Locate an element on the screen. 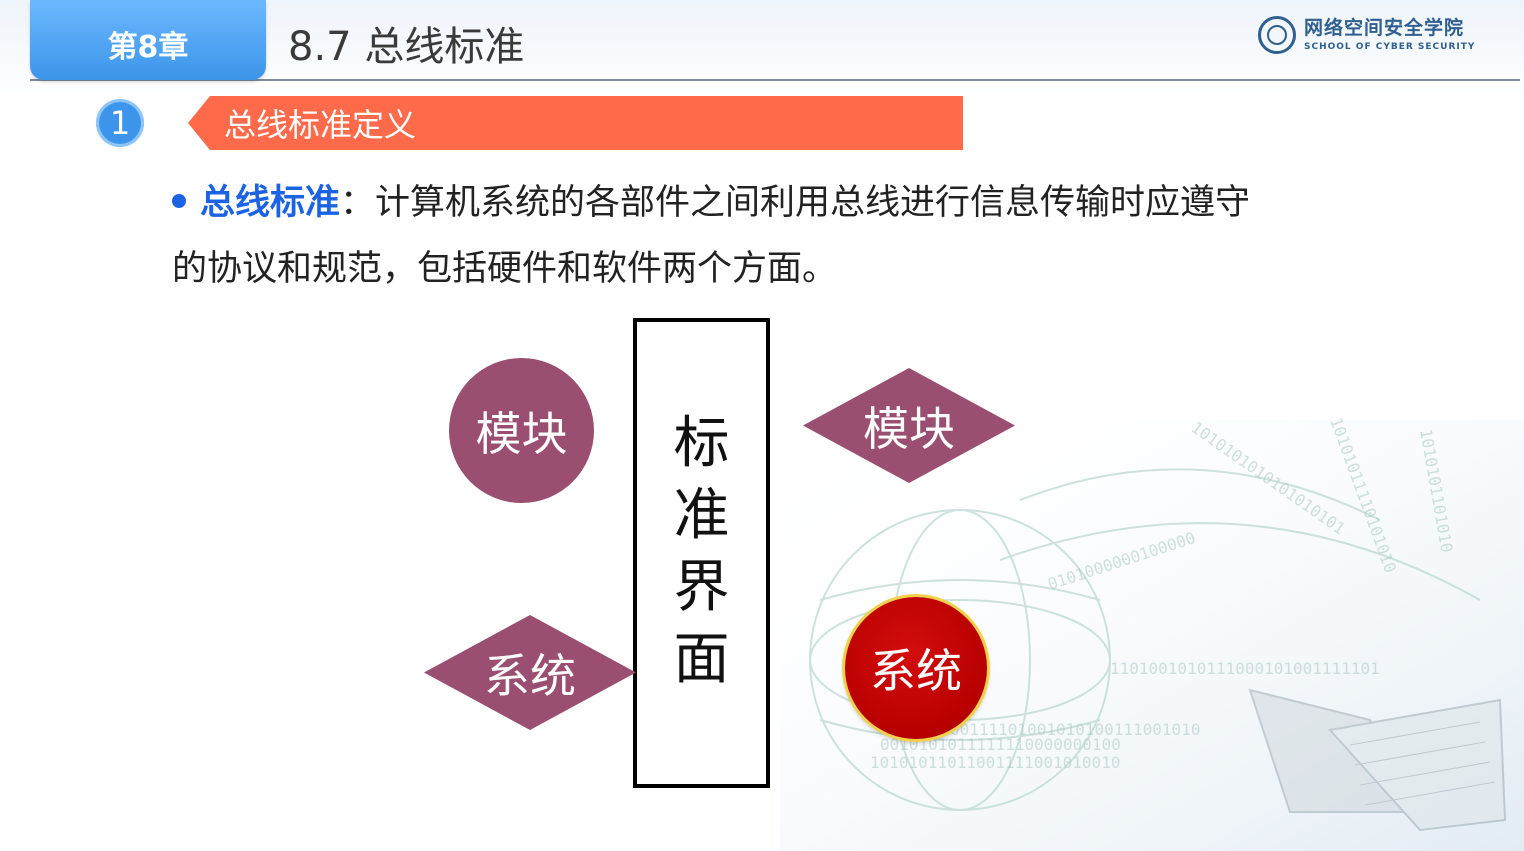 The height and width of the screenshot is (851, 1524). definition-text-1: 计算机系统的各部件之间利用总线进行信息传输时应遵守 is located at coordinates (813, 203).